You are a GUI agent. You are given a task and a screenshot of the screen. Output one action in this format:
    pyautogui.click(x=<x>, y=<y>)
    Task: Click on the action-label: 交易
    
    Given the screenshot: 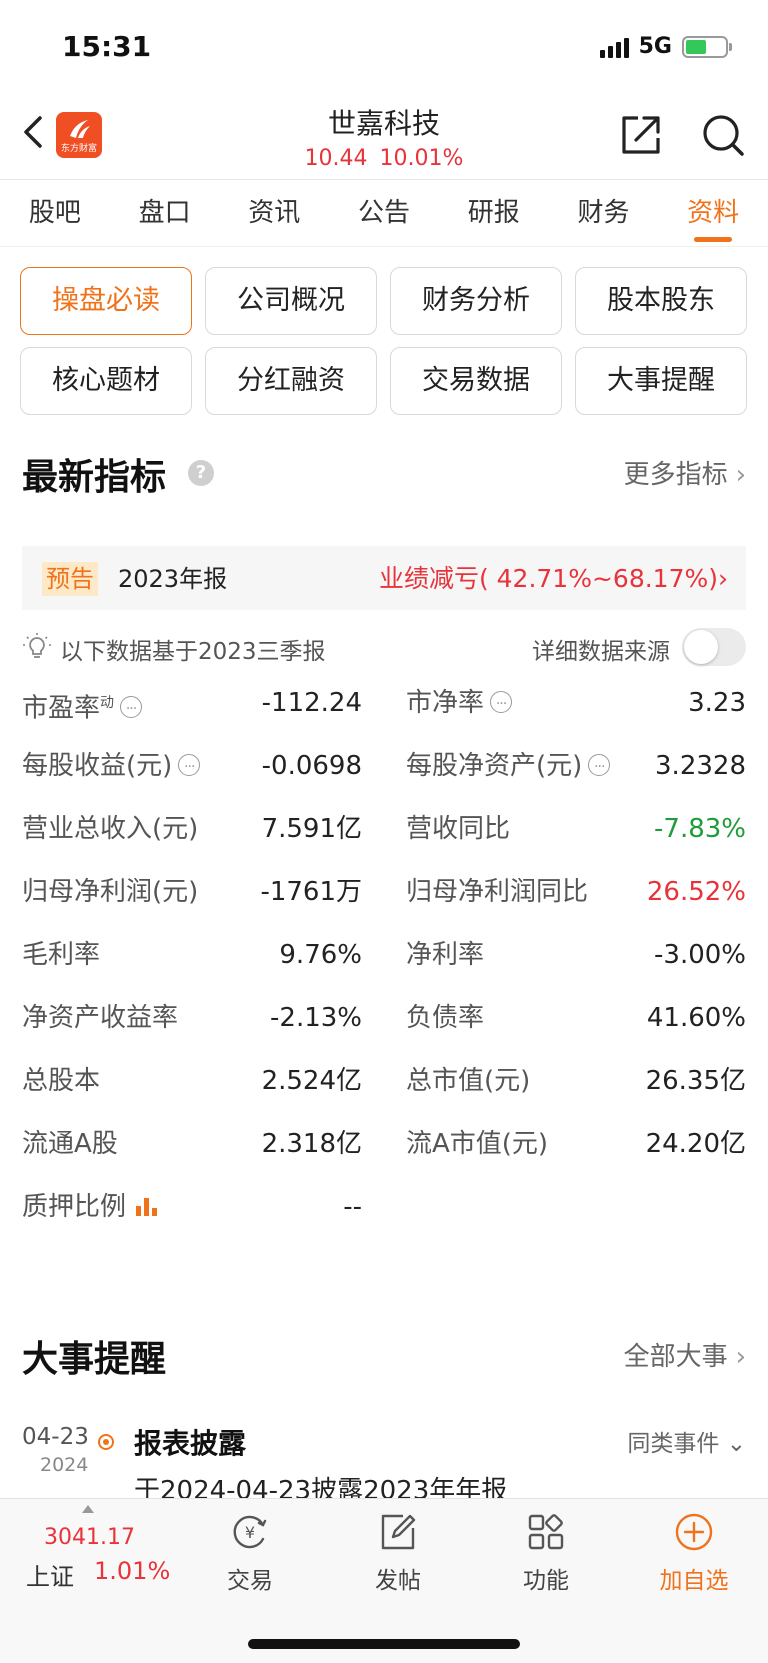 What is the action you would take?
    pyautogui.click(x=250, y=1581)
    